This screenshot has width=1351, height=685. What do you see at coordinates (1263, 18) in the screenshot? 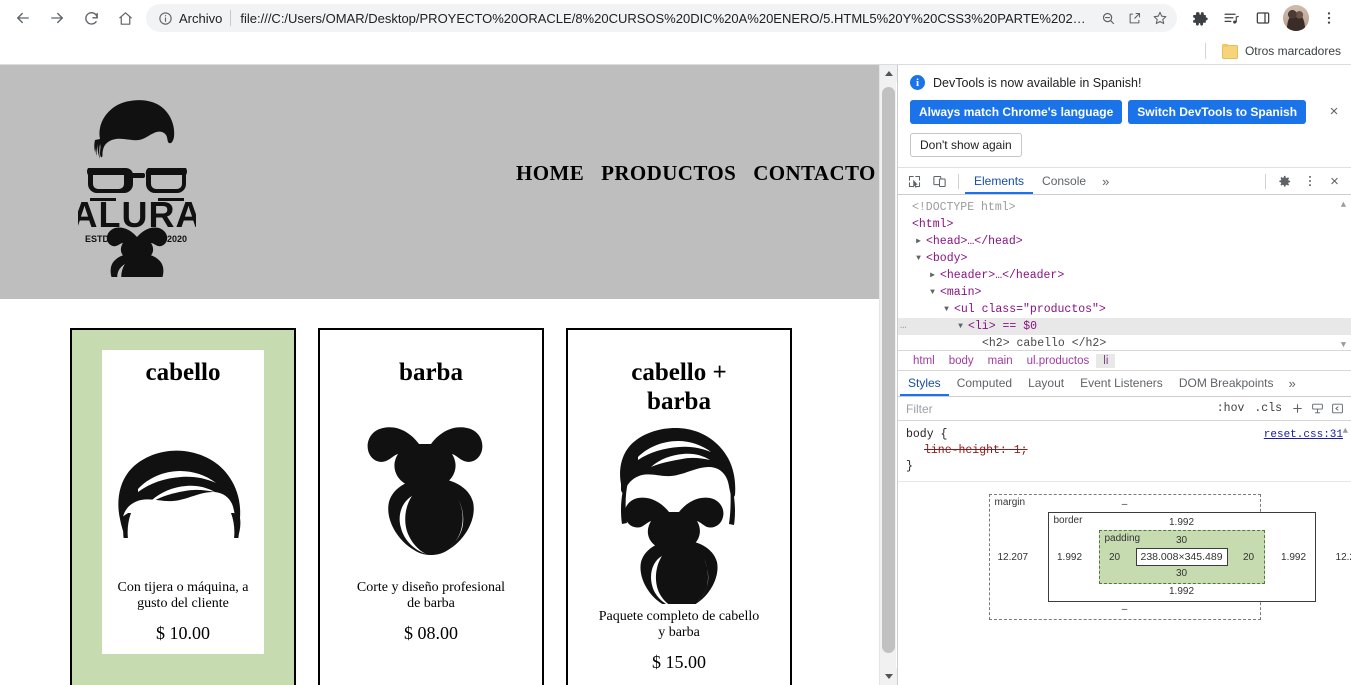
I see `side-panel-icon` at bounding box center [1263, 18].